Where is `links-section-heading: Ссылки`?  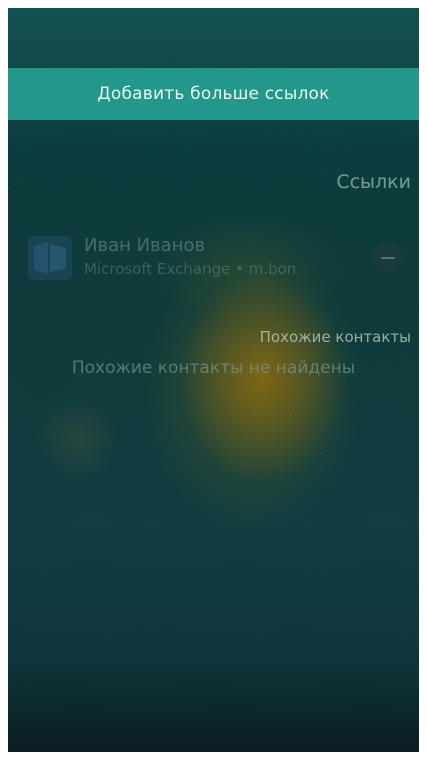 links-section-heading: Ссылки is located at coordinates (373, 182).